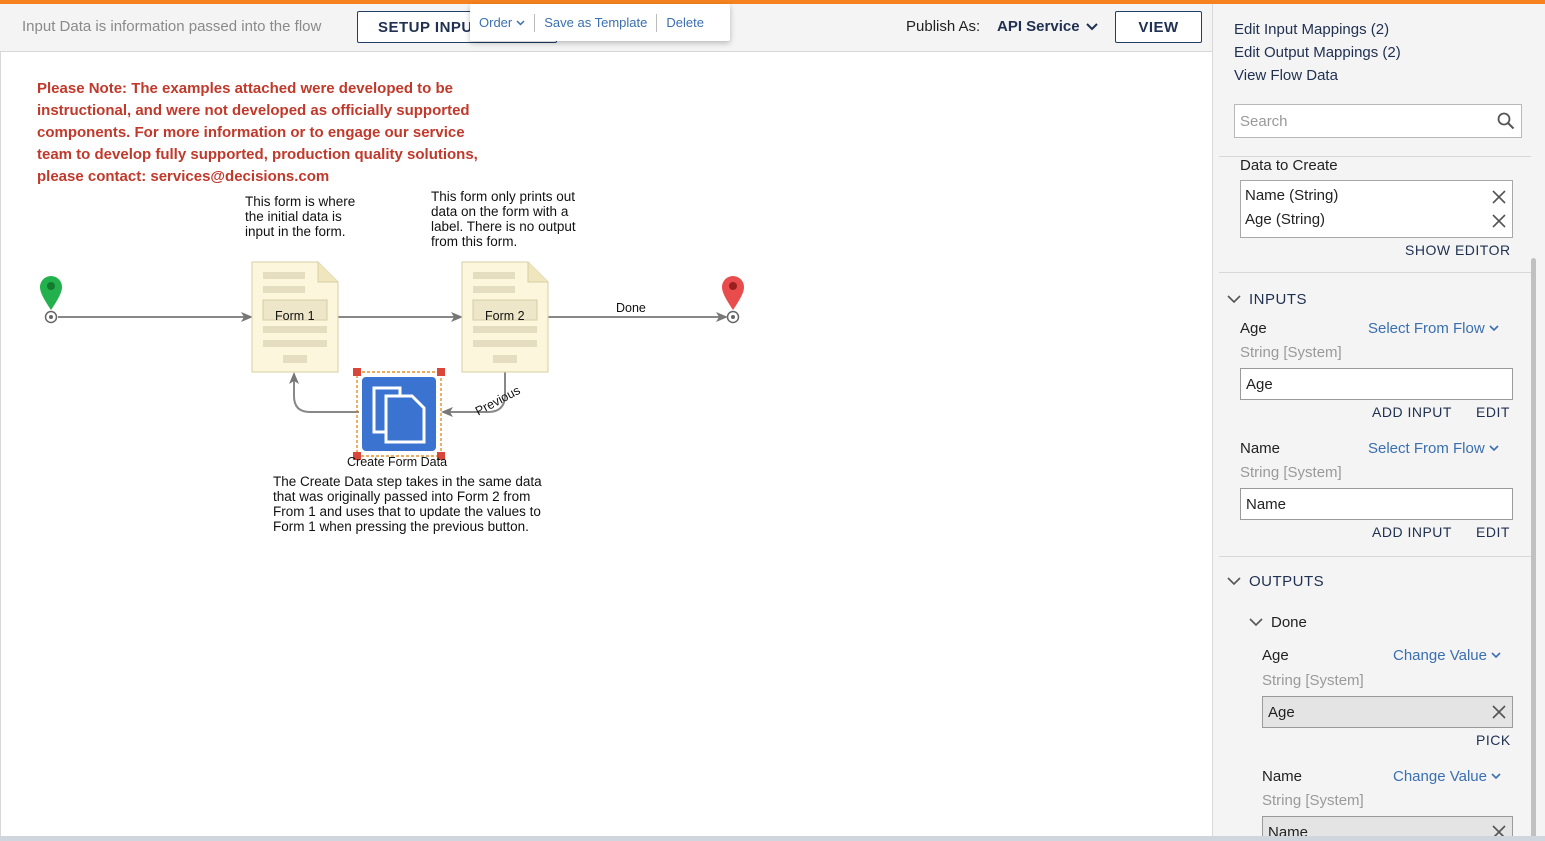 This screenshot has width=1545, height=841. Describe the element at coordinates (397, 462) in the screenshot. I see `create-form-data-label: Create Form Data` at that location.